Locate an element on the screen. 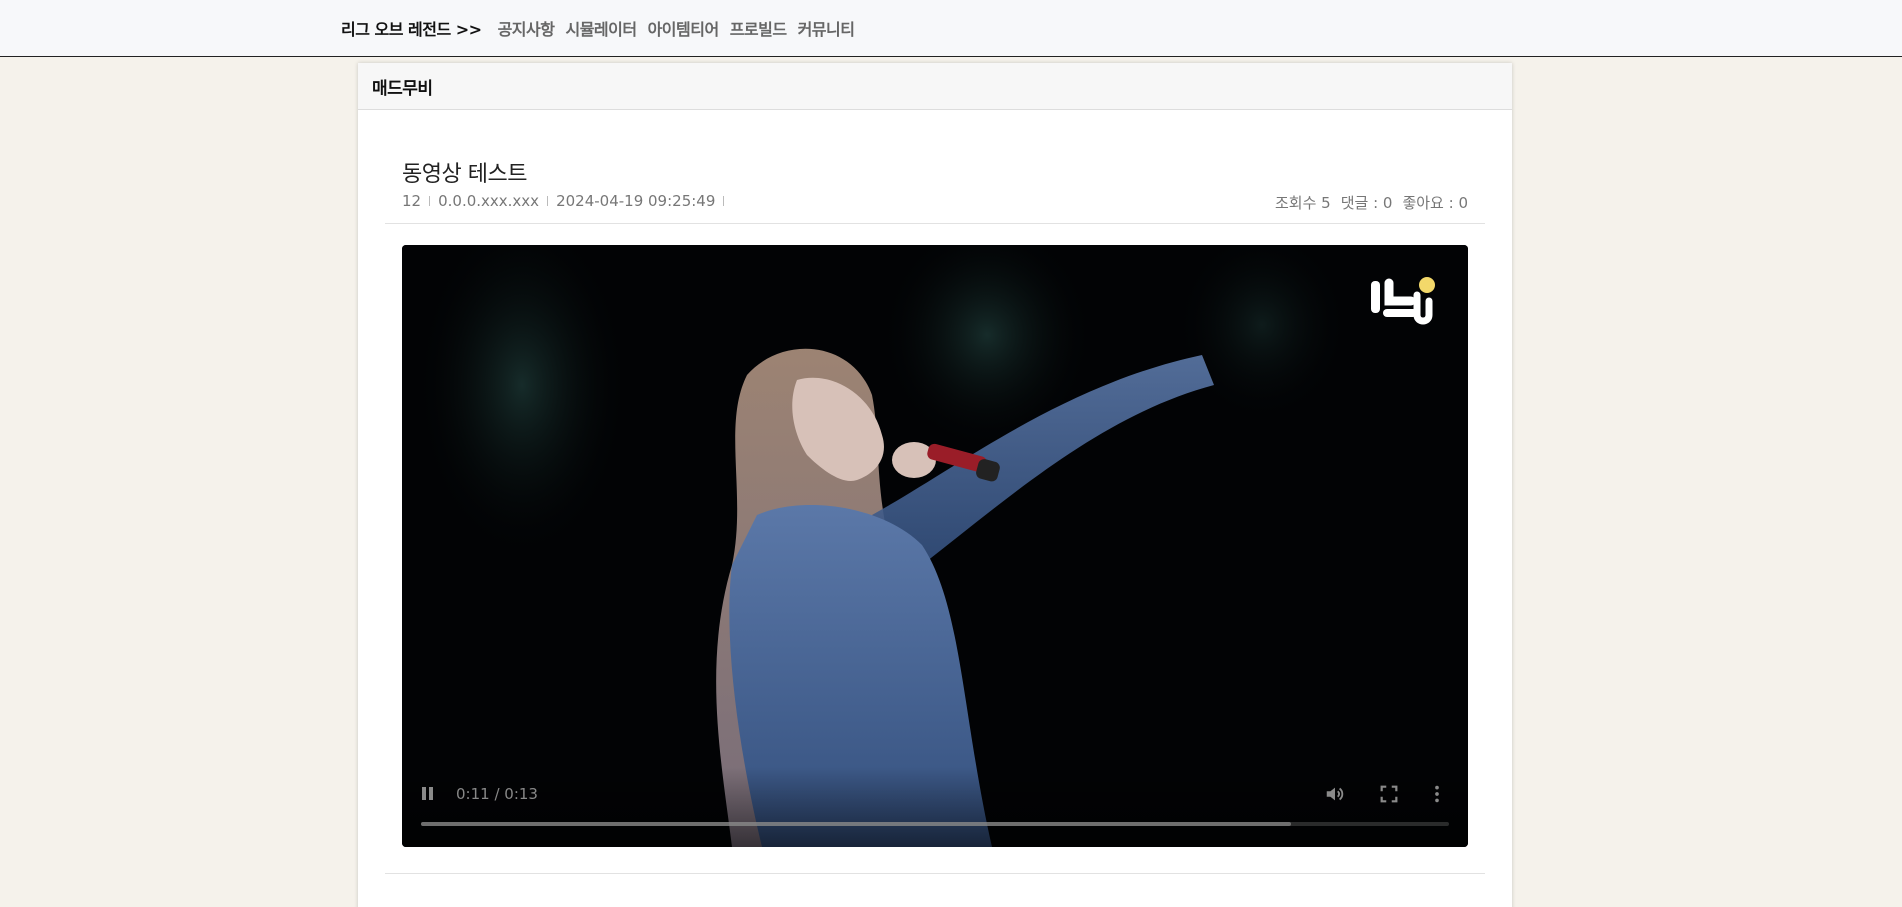 The height and width of the screenshot is (907, 1902). post-author: 0.0.0.xxx.xxx is located at coordinates (489, 201).